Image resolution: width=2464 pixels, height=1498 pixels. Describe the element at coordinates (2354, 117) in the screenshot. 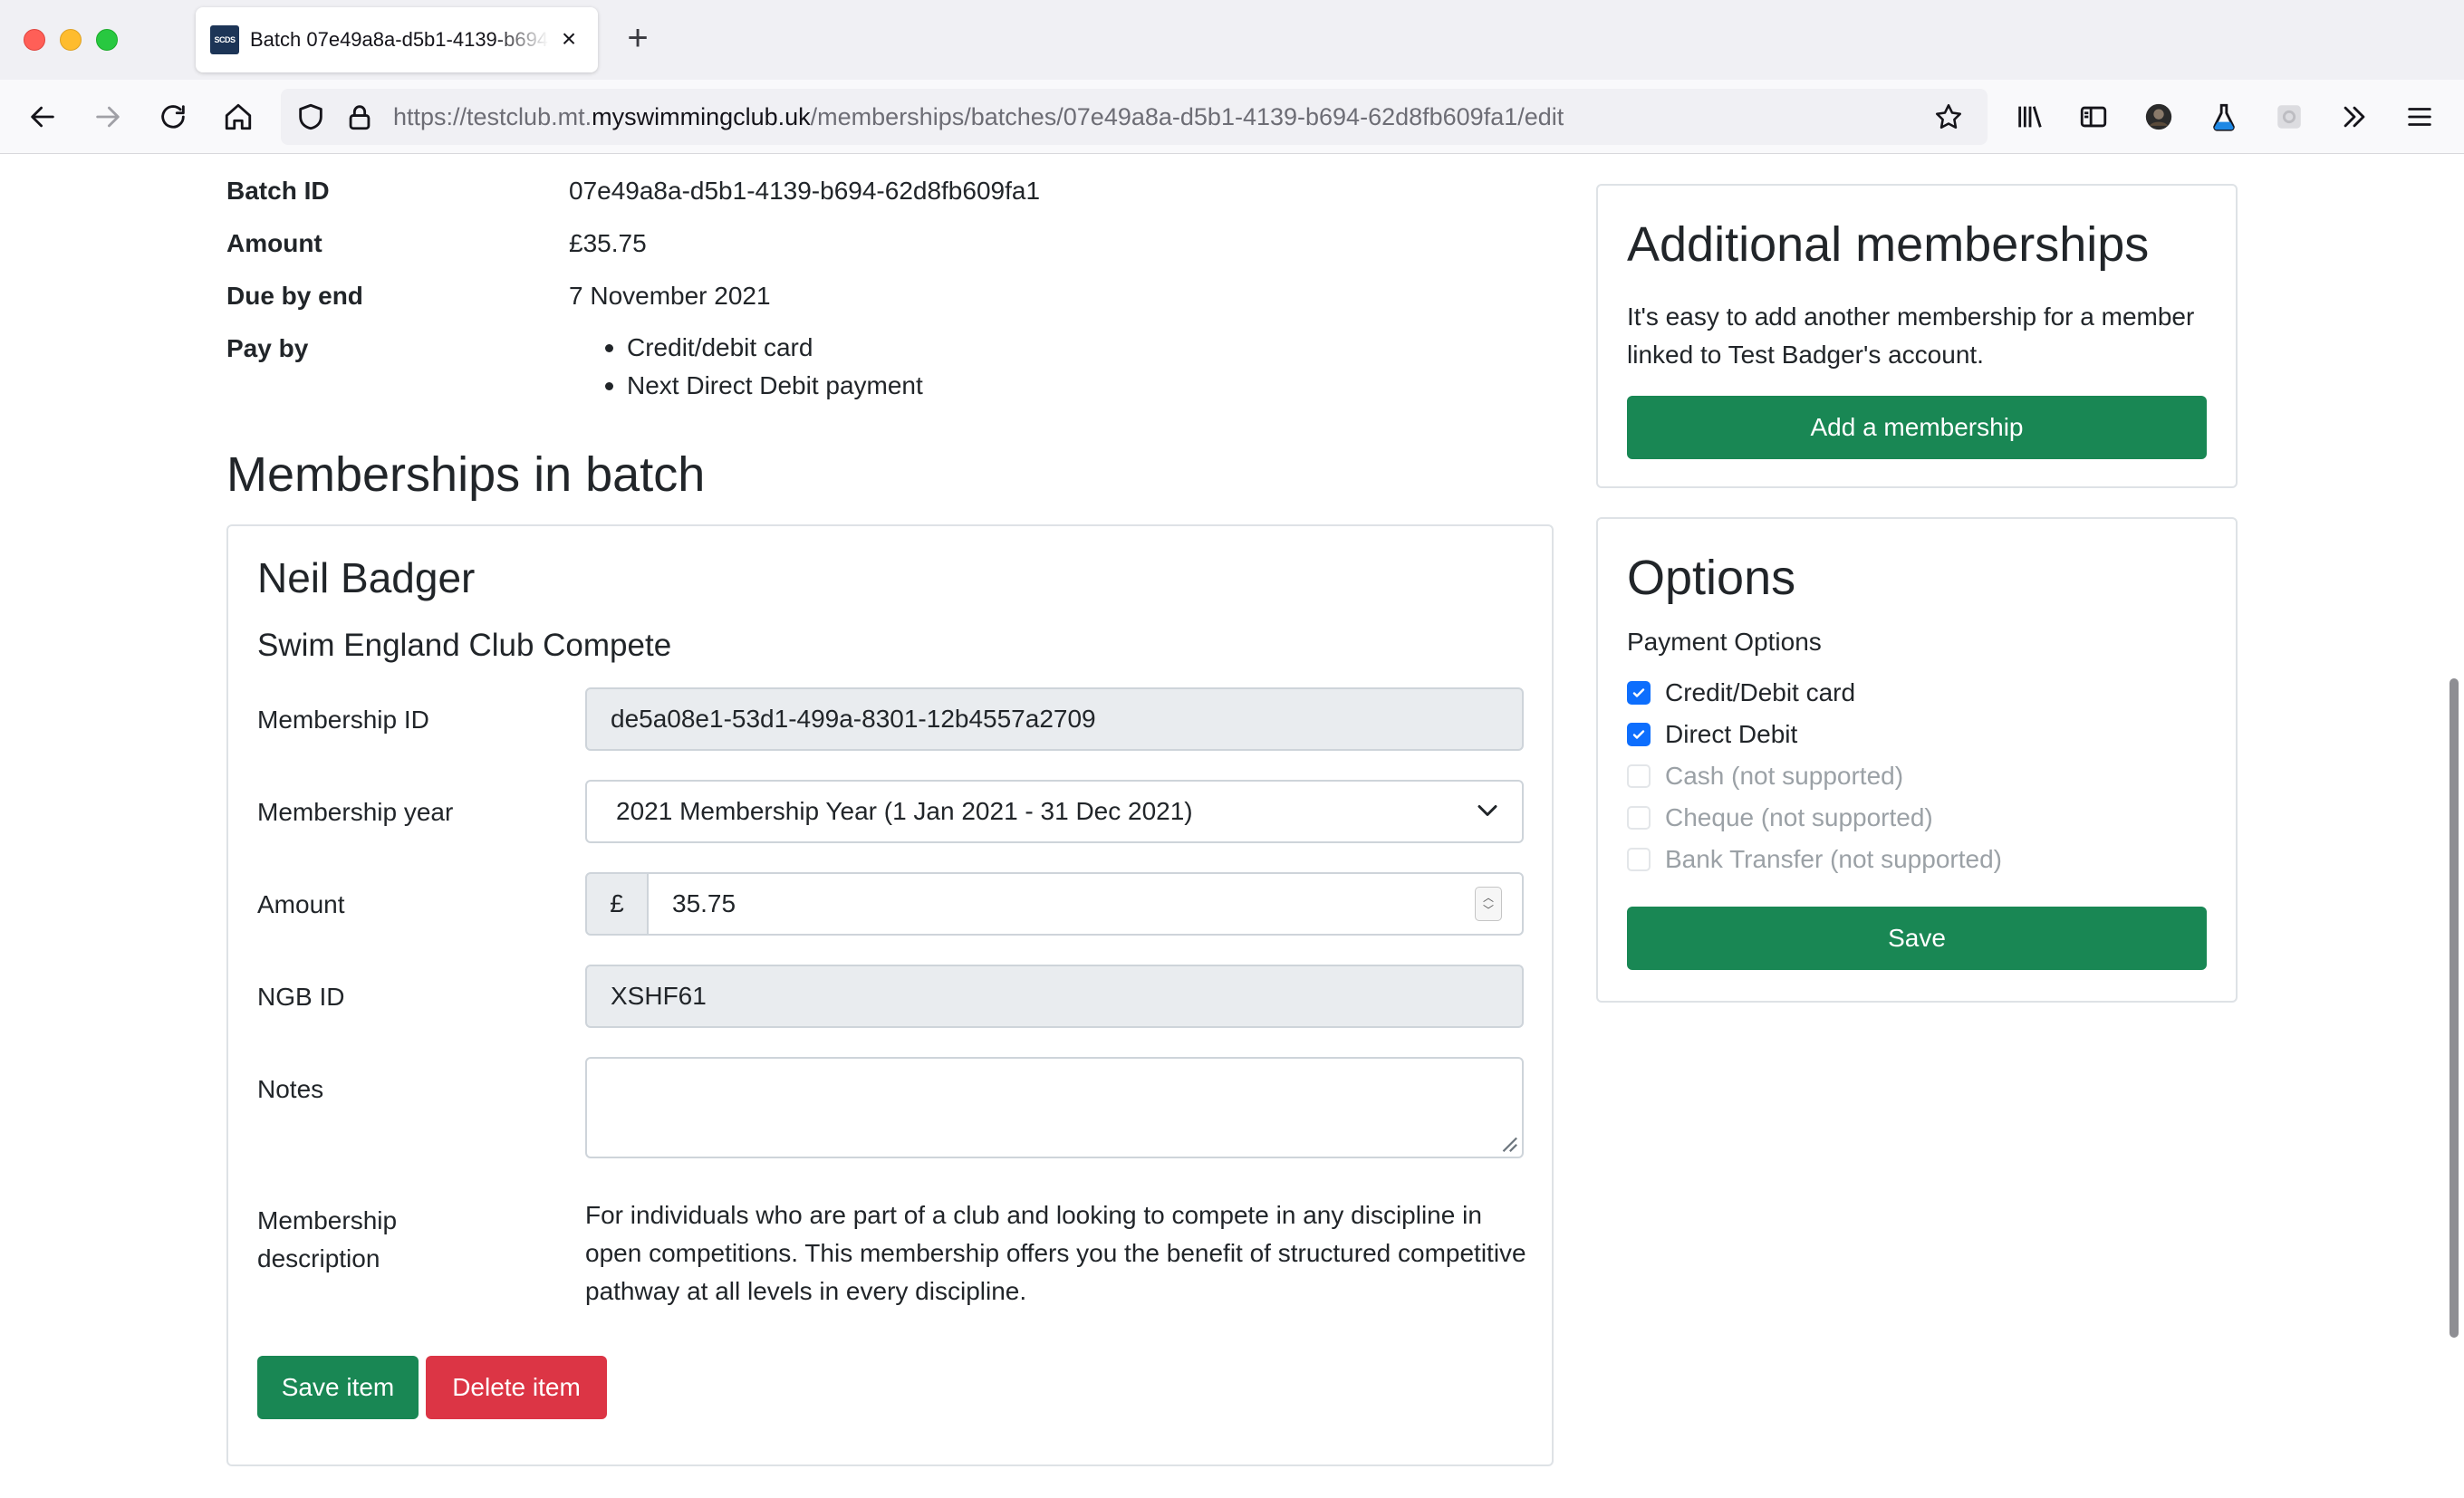

I see `overflow-chevrons-icon` at that location.